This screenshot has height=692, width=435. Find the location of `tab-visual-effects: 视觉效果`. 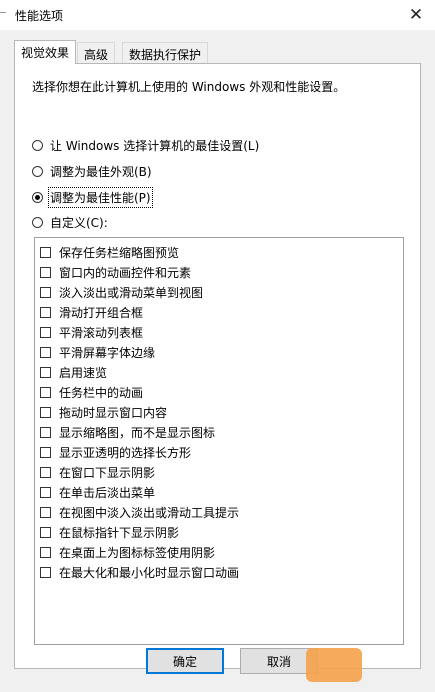

tab-visual-effects: 视觉效果 is located at coordinates (45, 52).